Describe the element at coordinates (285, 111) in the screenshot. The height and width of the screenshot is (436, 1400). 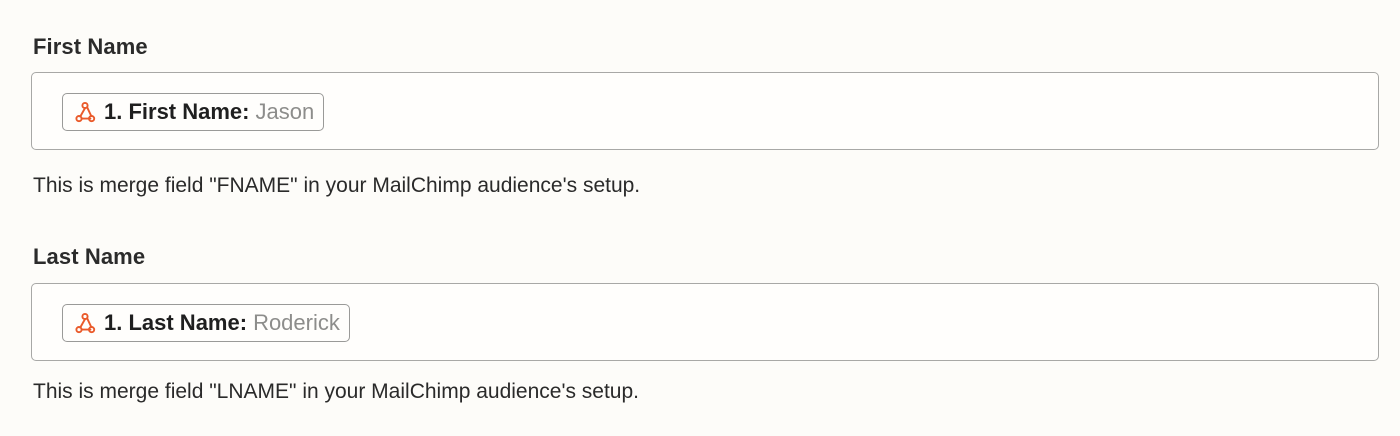
I see `pill-value: Jason` at that location.